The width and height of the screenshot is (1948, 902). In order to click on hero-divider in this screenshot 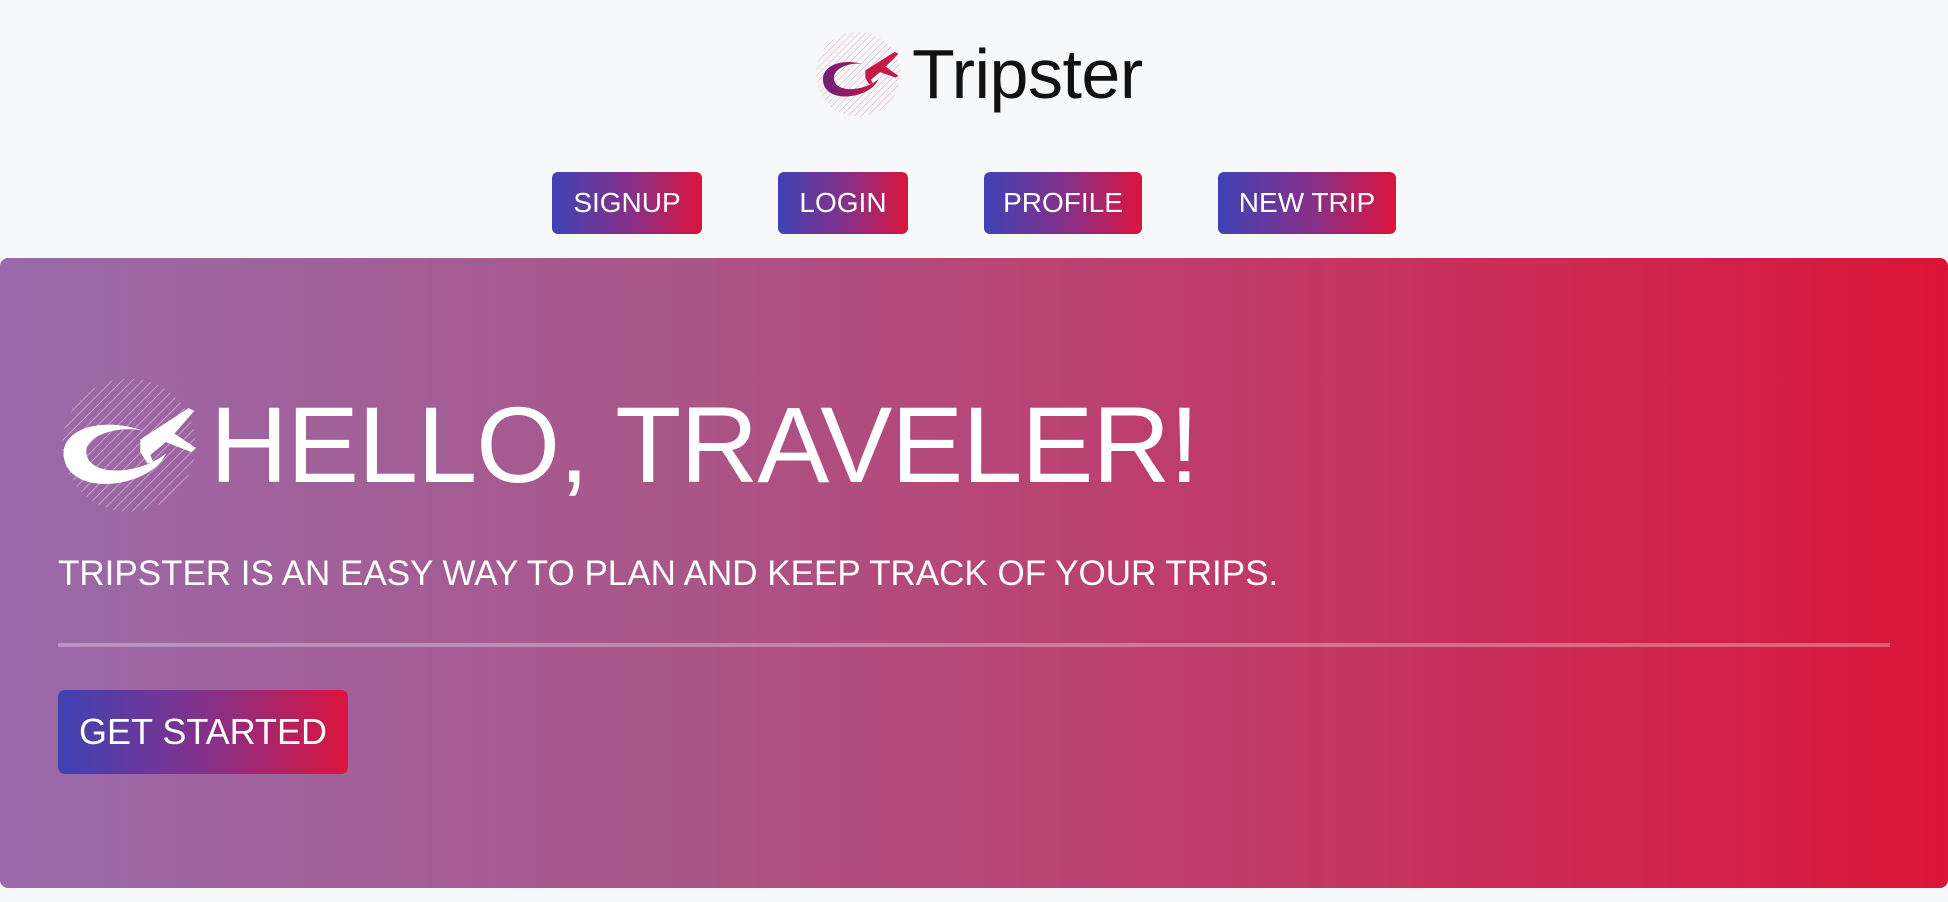, I will do `click(974, 645)`.